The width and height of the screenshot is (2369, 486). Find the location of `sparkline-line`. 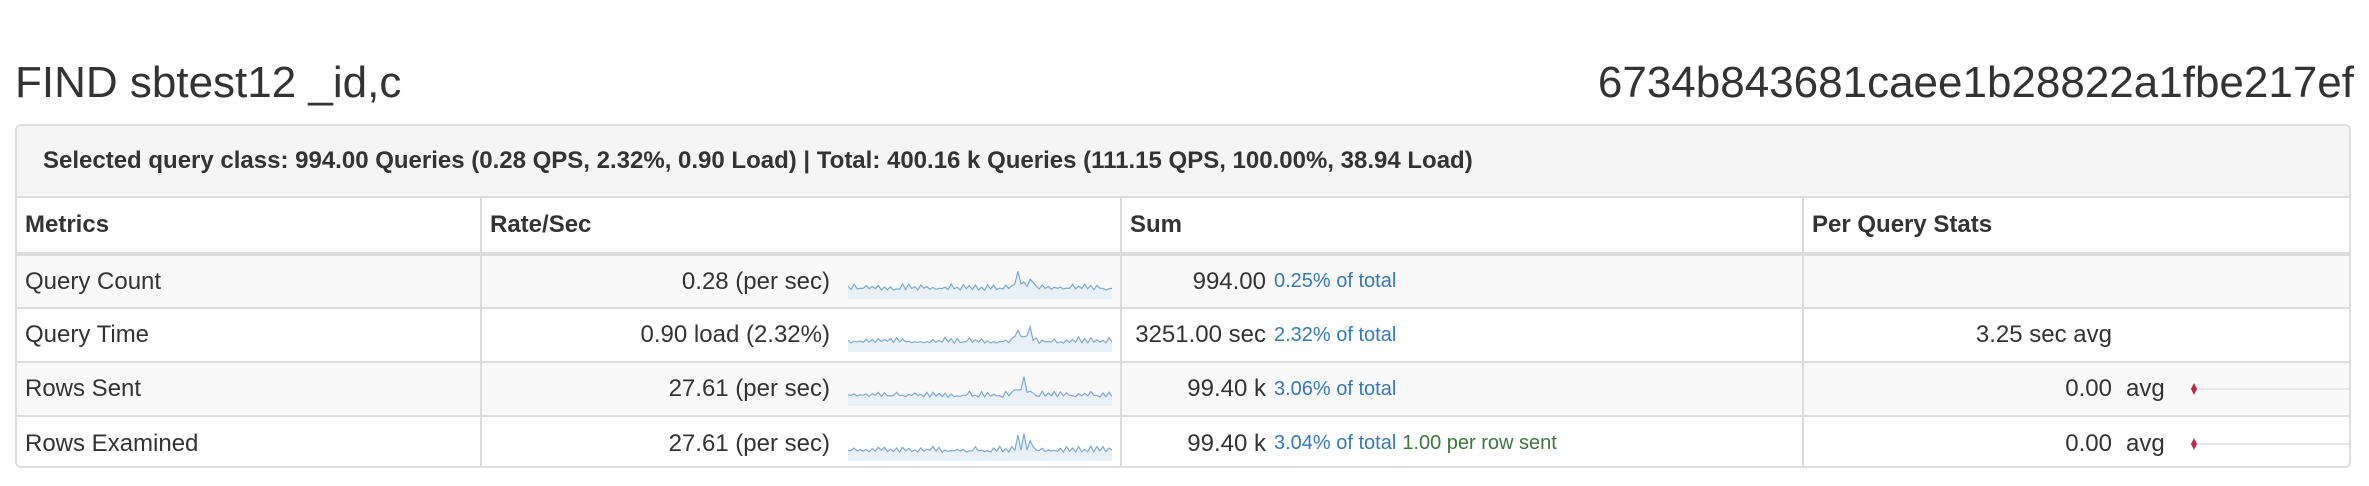

sparkline-line is located at coordinates (980, 387).